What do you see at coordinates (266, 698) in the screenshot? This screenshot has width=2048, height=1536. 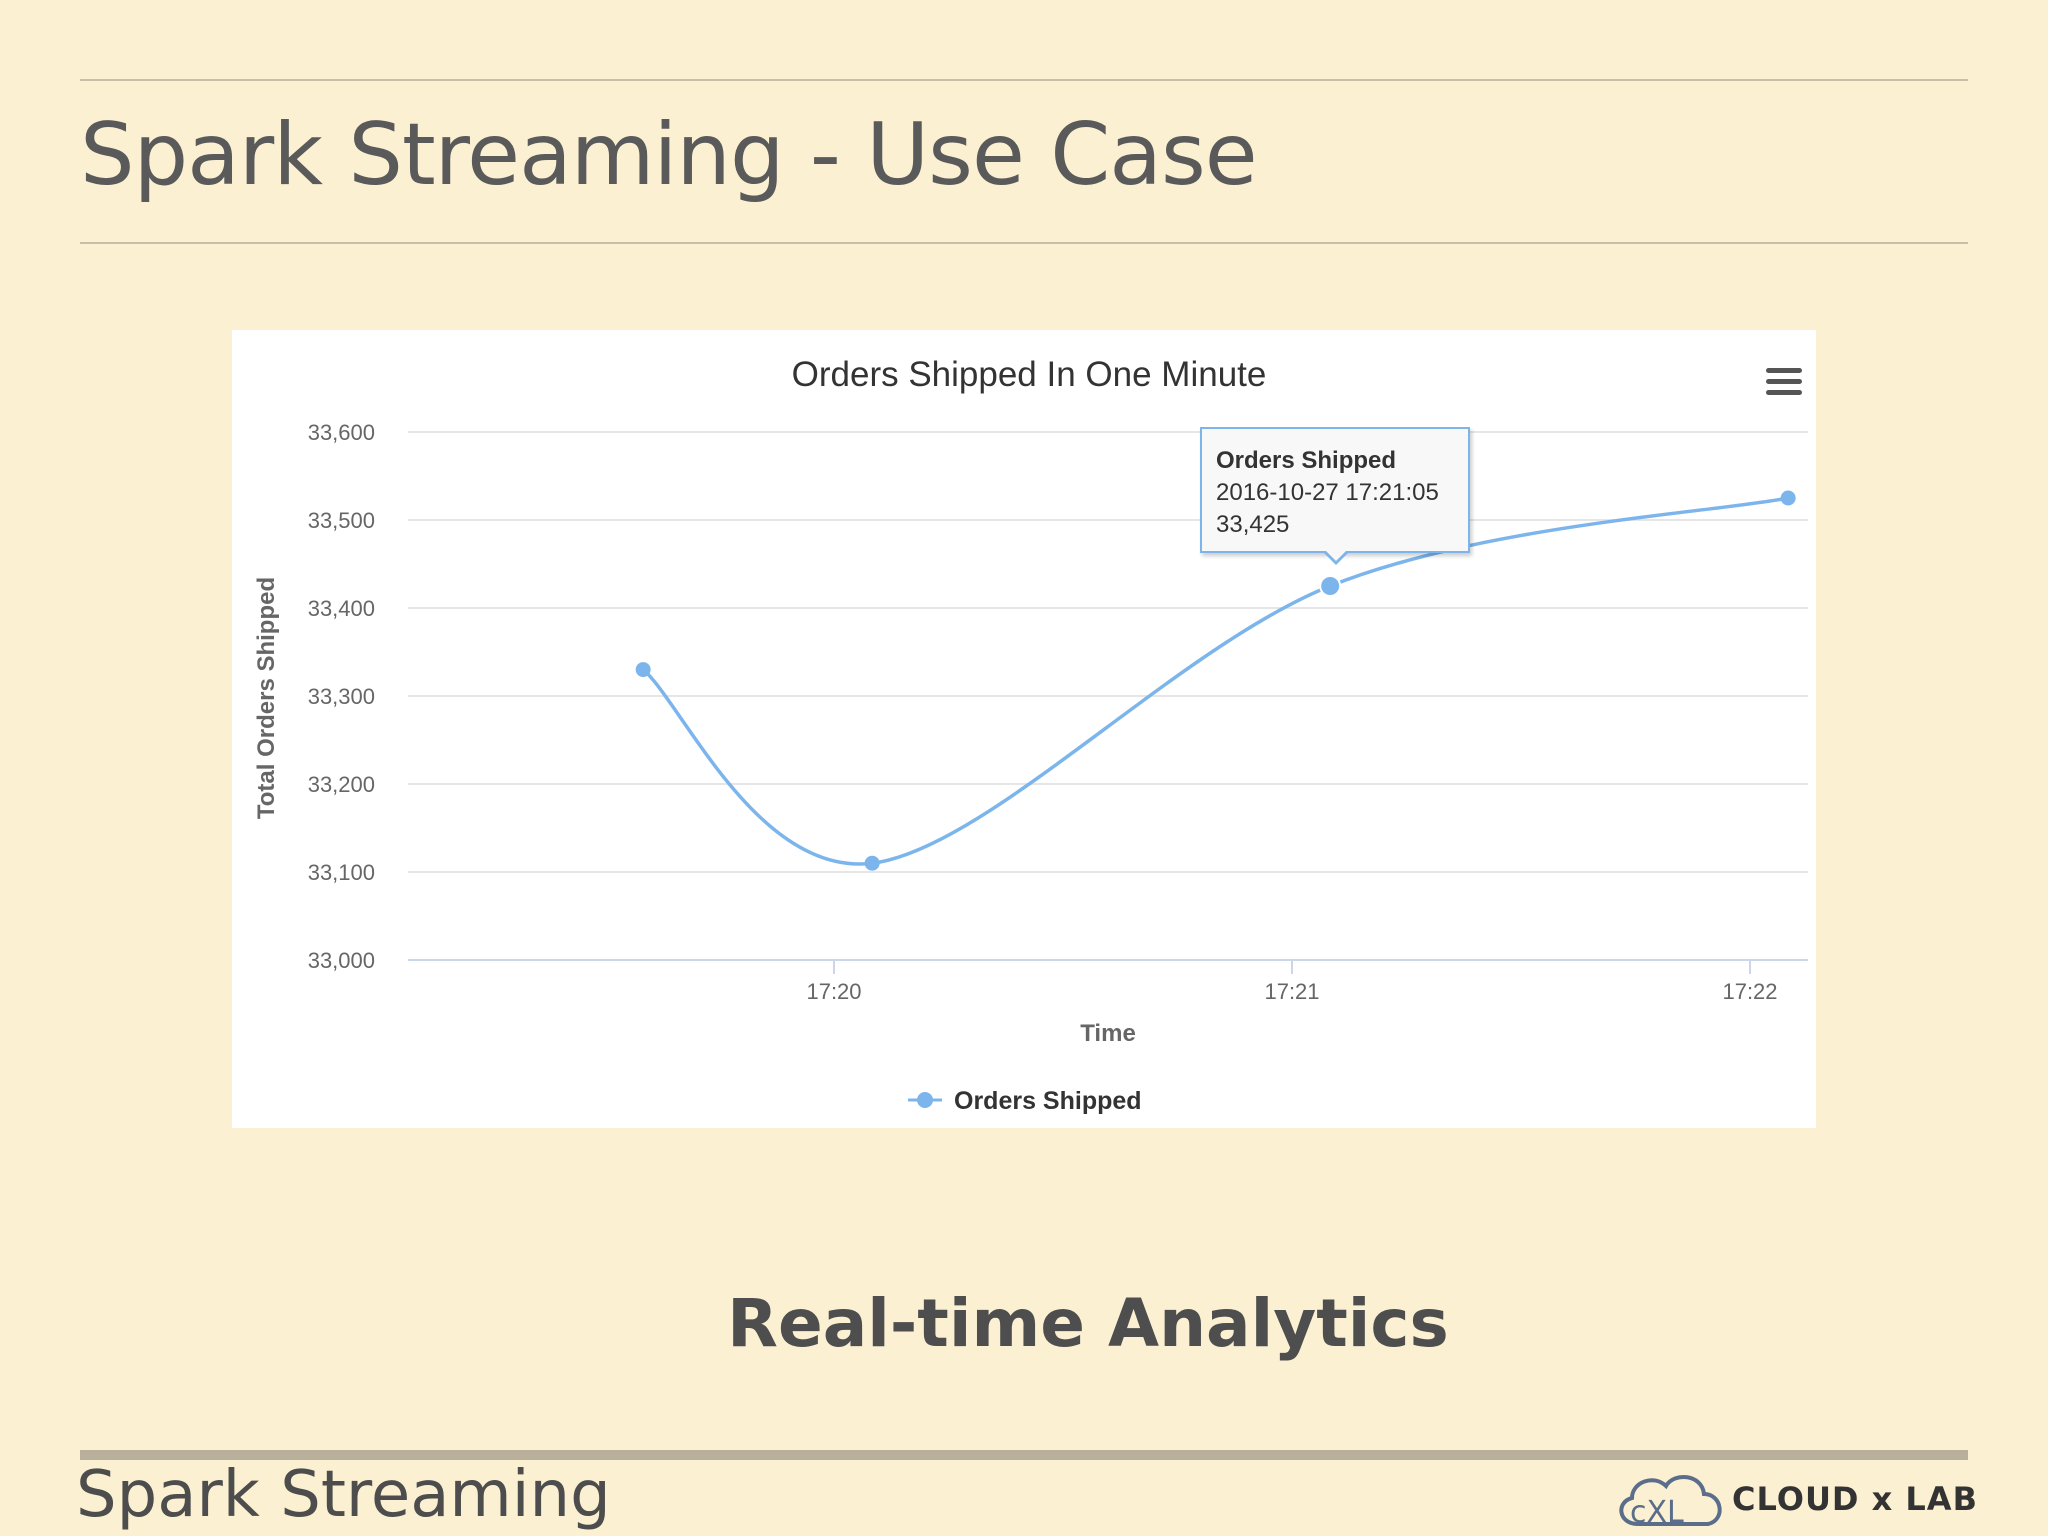 I see `y-axis-label: Total Orders Shipped` at bounding box center [266, 698].